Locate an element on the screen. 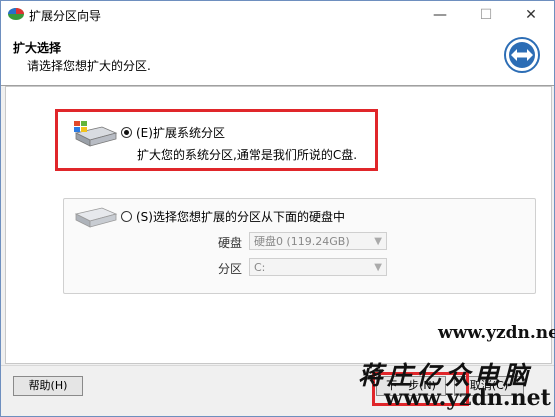  help-button: 帮助(H) is located at coordinates (48, 386).